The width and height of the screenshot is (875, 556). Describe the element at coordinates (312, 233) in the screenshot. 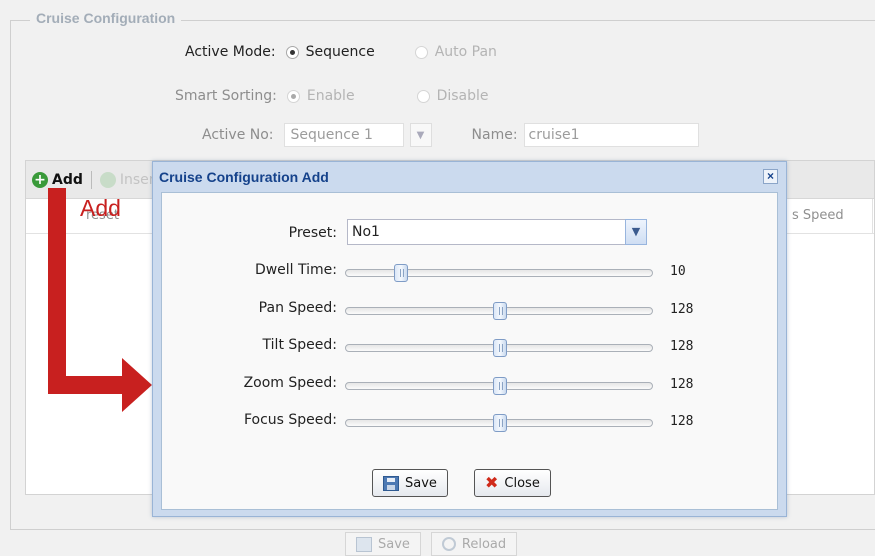

I see `preset-label: Preset:` at that location.